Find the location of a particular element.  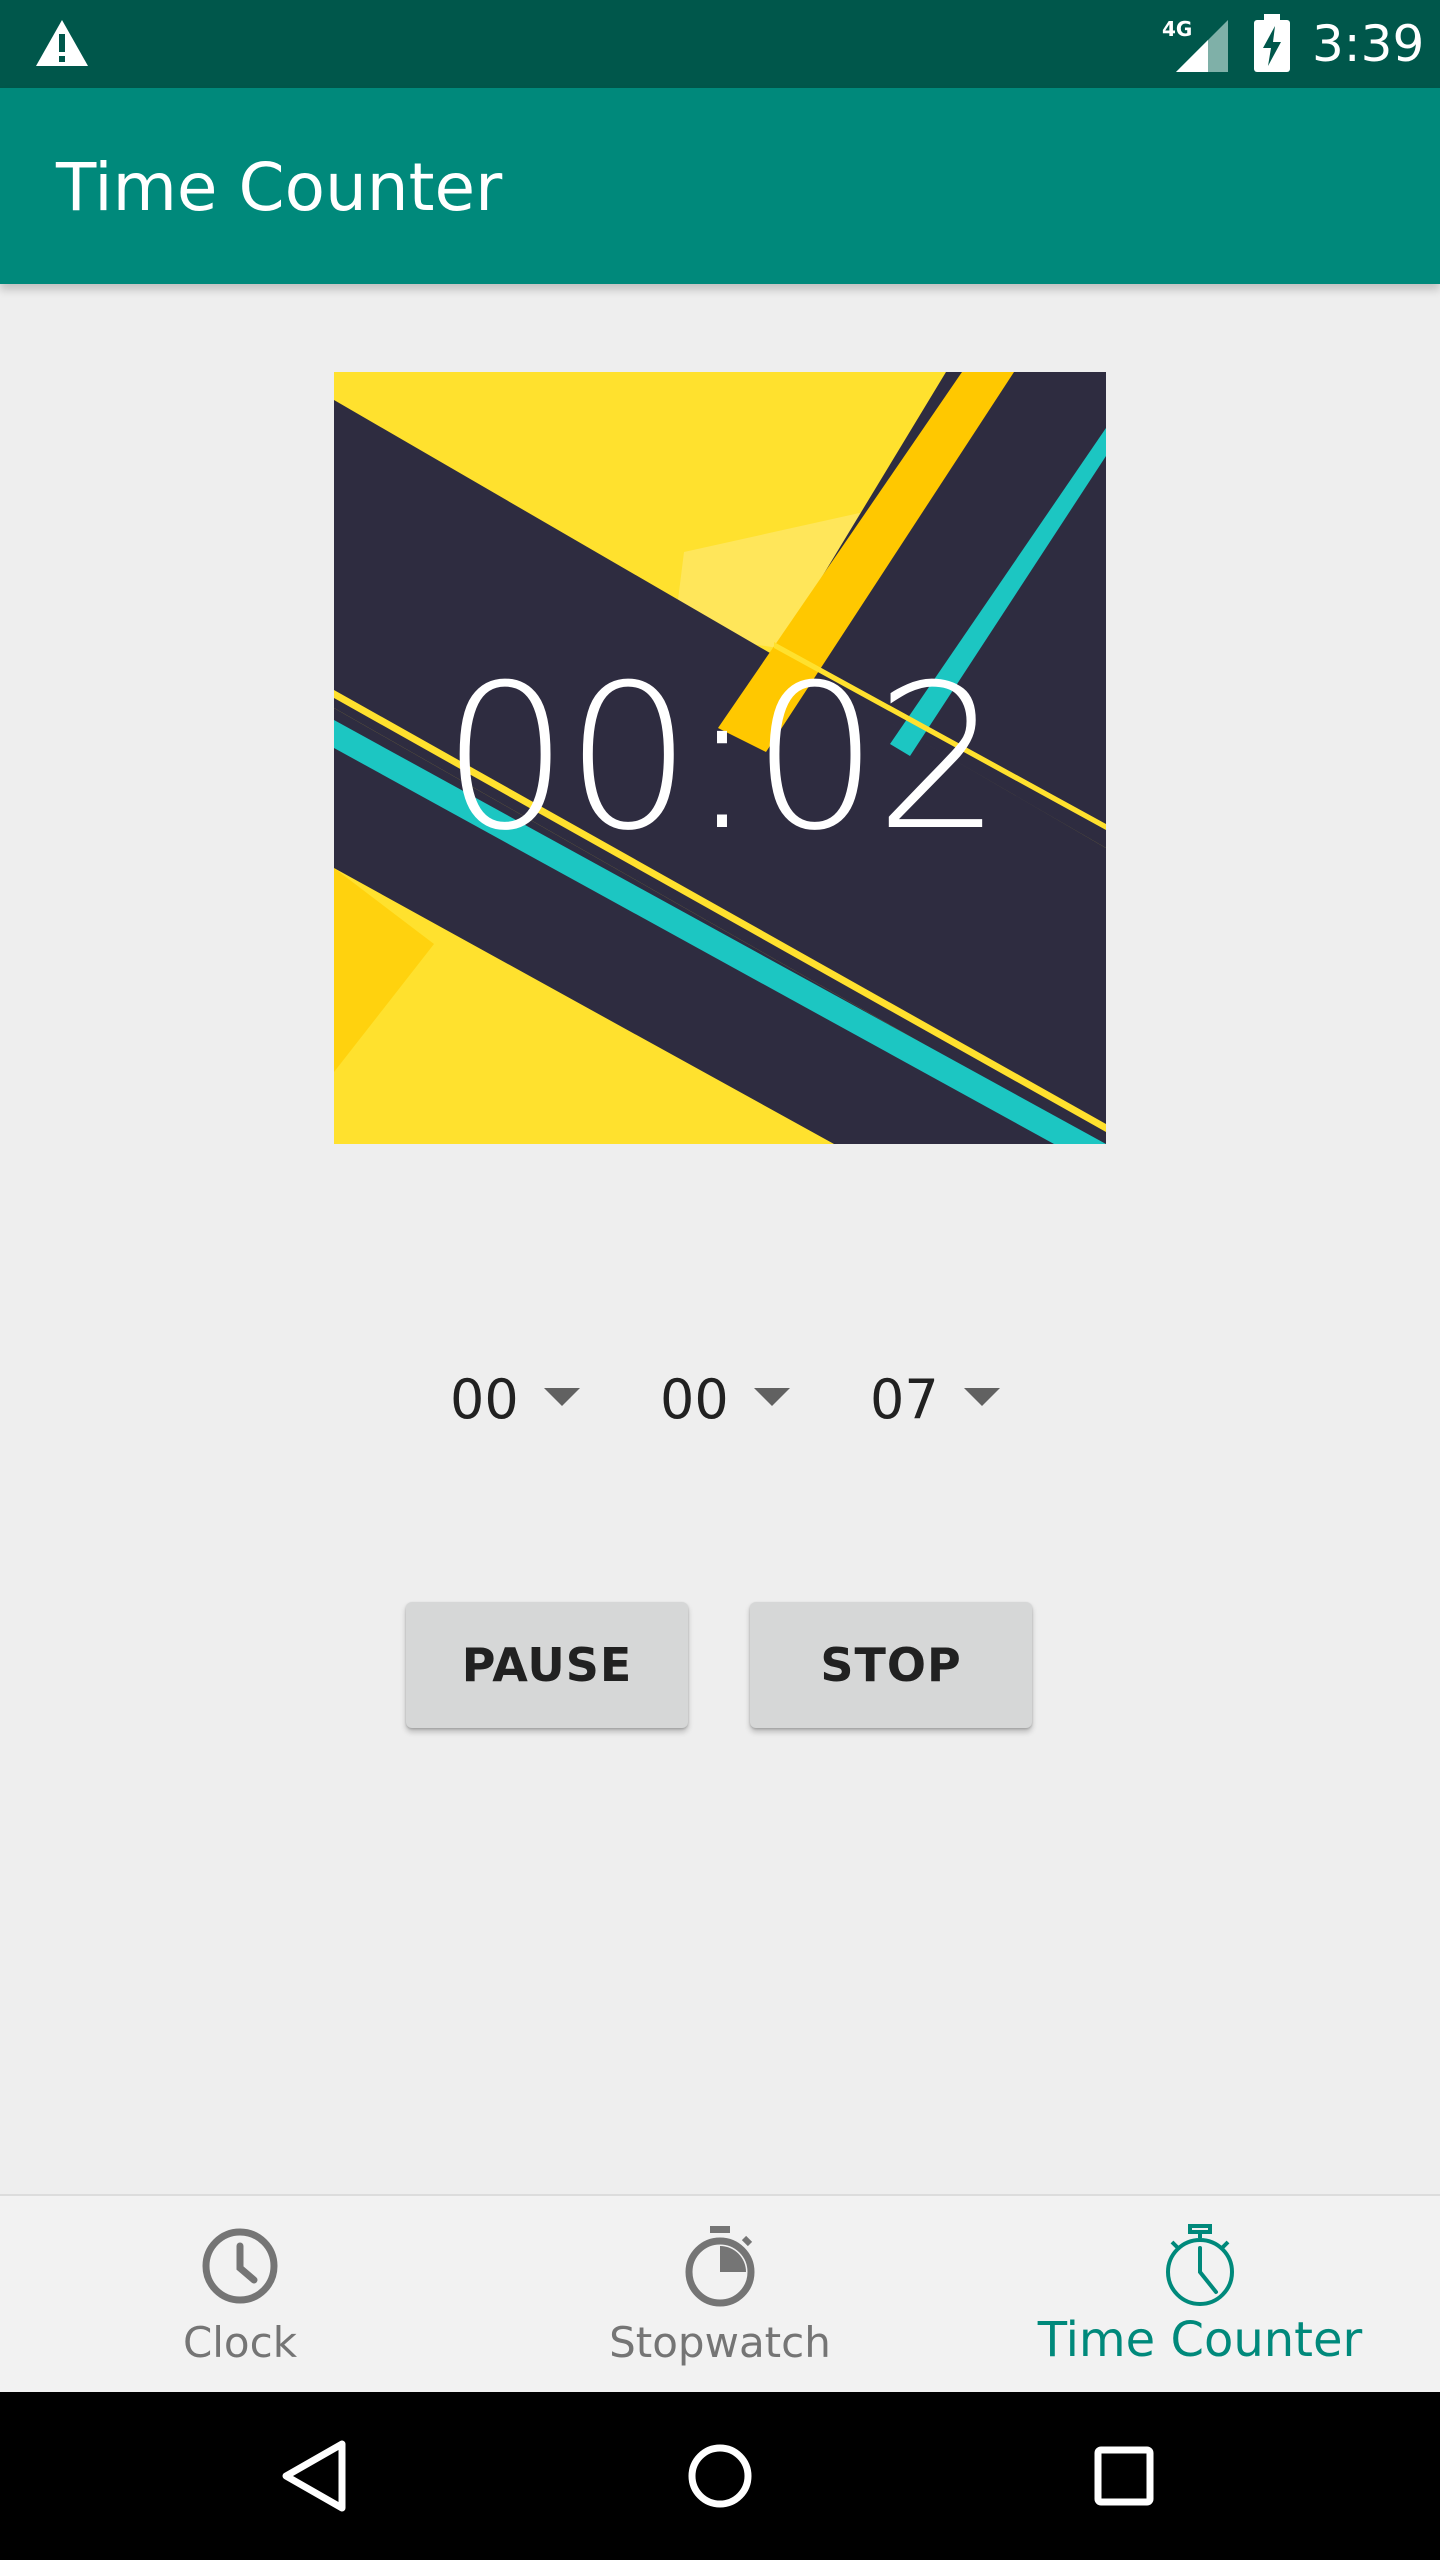

seconds-value: 07 is located at coordinates (904, 1399).